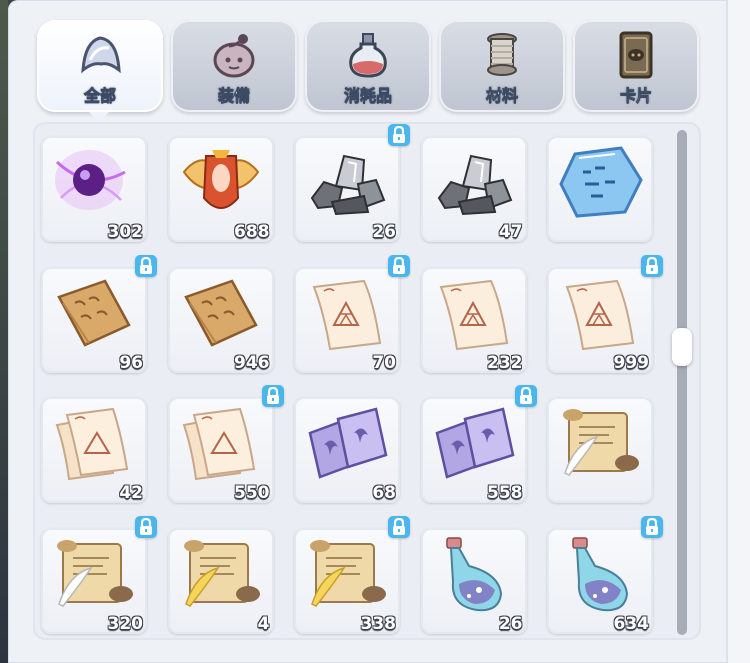 This screenshot has height=663, width=750. What do you see at coordinates (368, 55) in the screenshot?
I see `potion-icon` at bounding box center [368, 55].